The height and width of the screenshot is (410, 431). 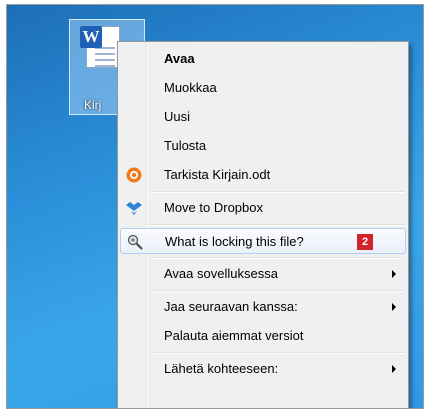 What do you see at coordinates (365, 242) in the screenshot?
I see `callout-number-badge: 2` at bounding box center [365, 242].